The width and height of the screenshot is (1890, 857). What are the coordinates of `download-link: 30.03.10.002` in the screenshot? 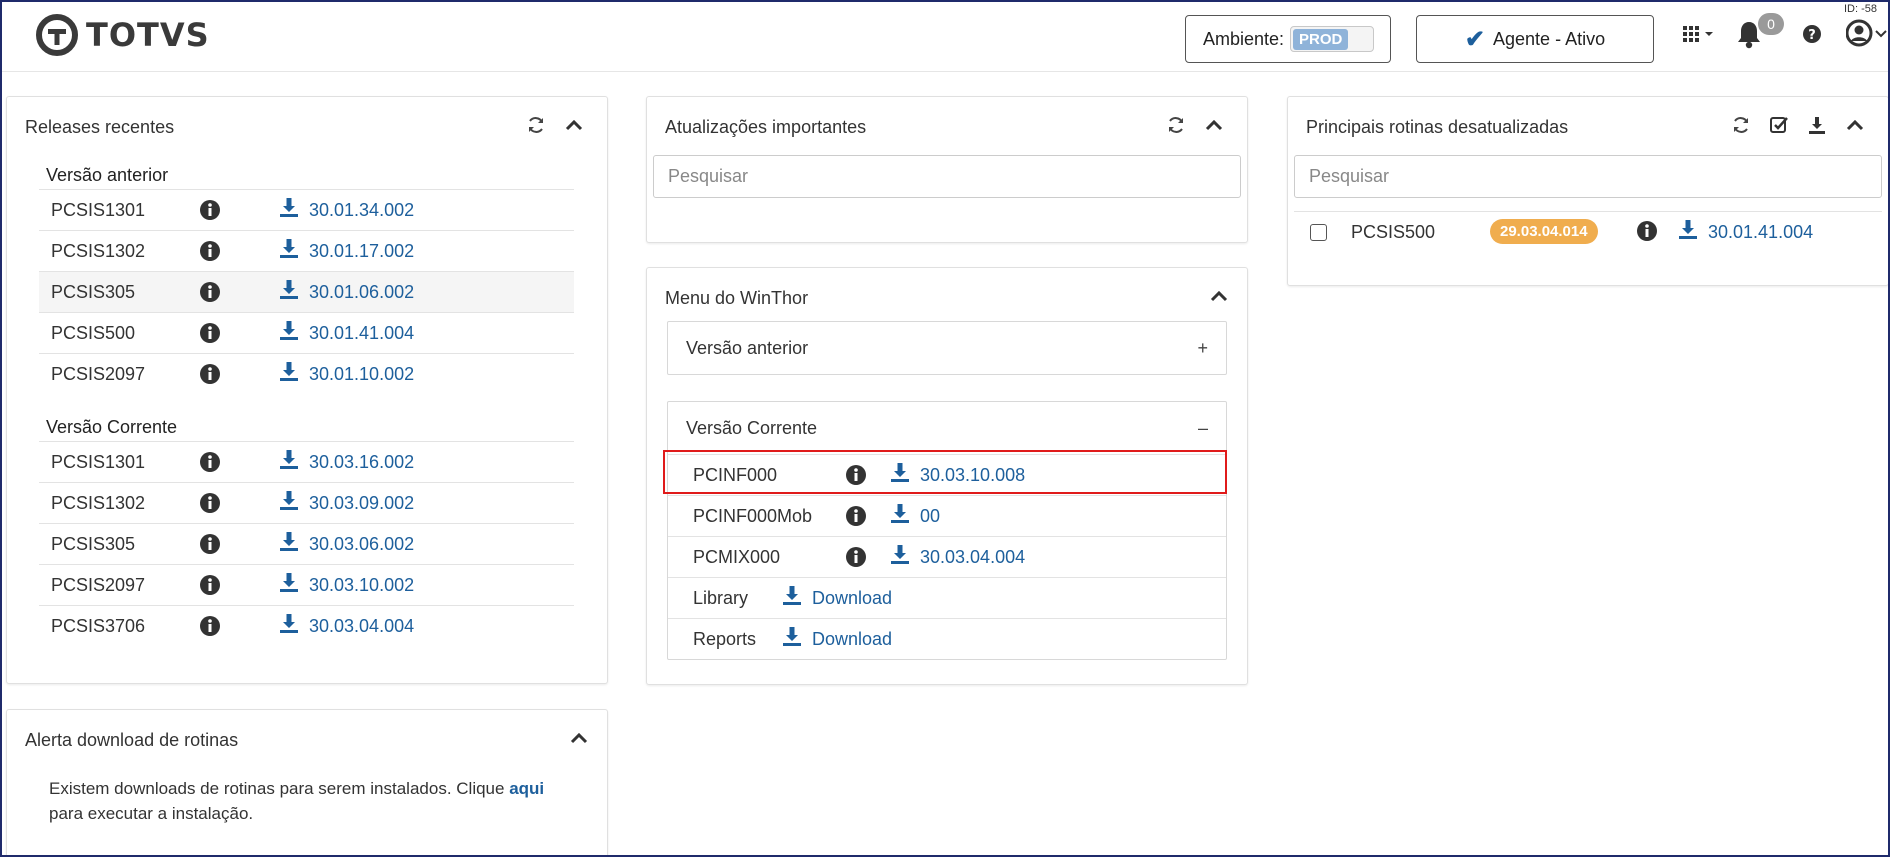 It's located at (346, 585).